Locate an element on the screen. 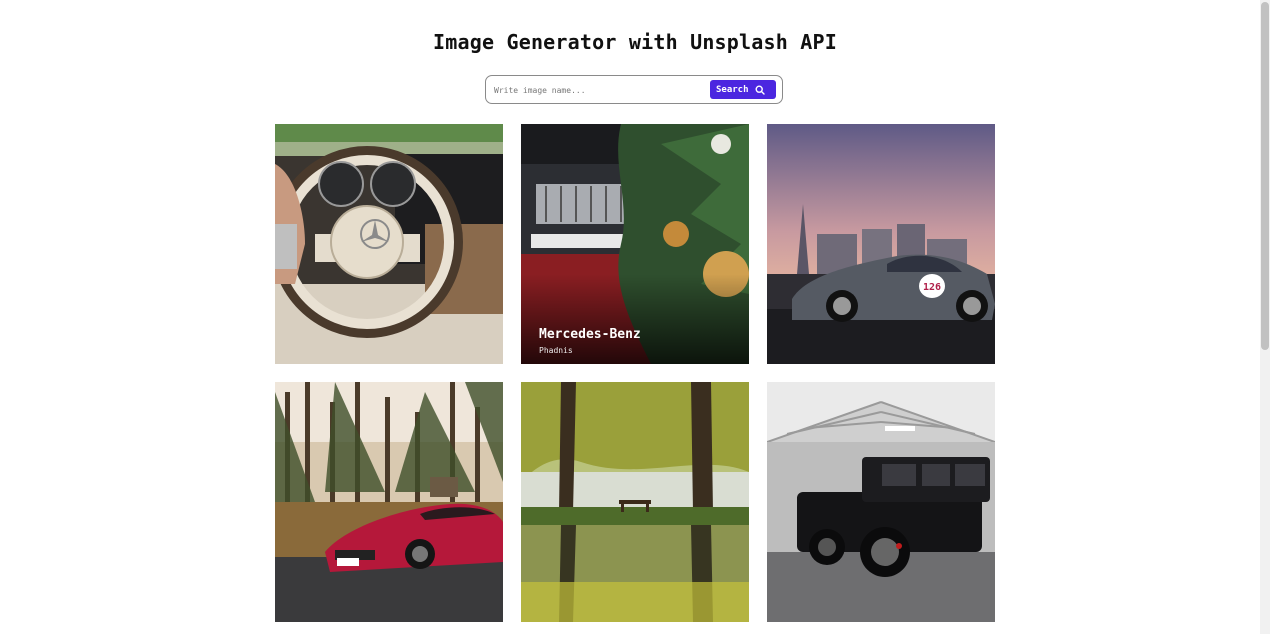 This screenshot has height=634, width=1280. black-suv-photo is located at coordinates (881, 502).